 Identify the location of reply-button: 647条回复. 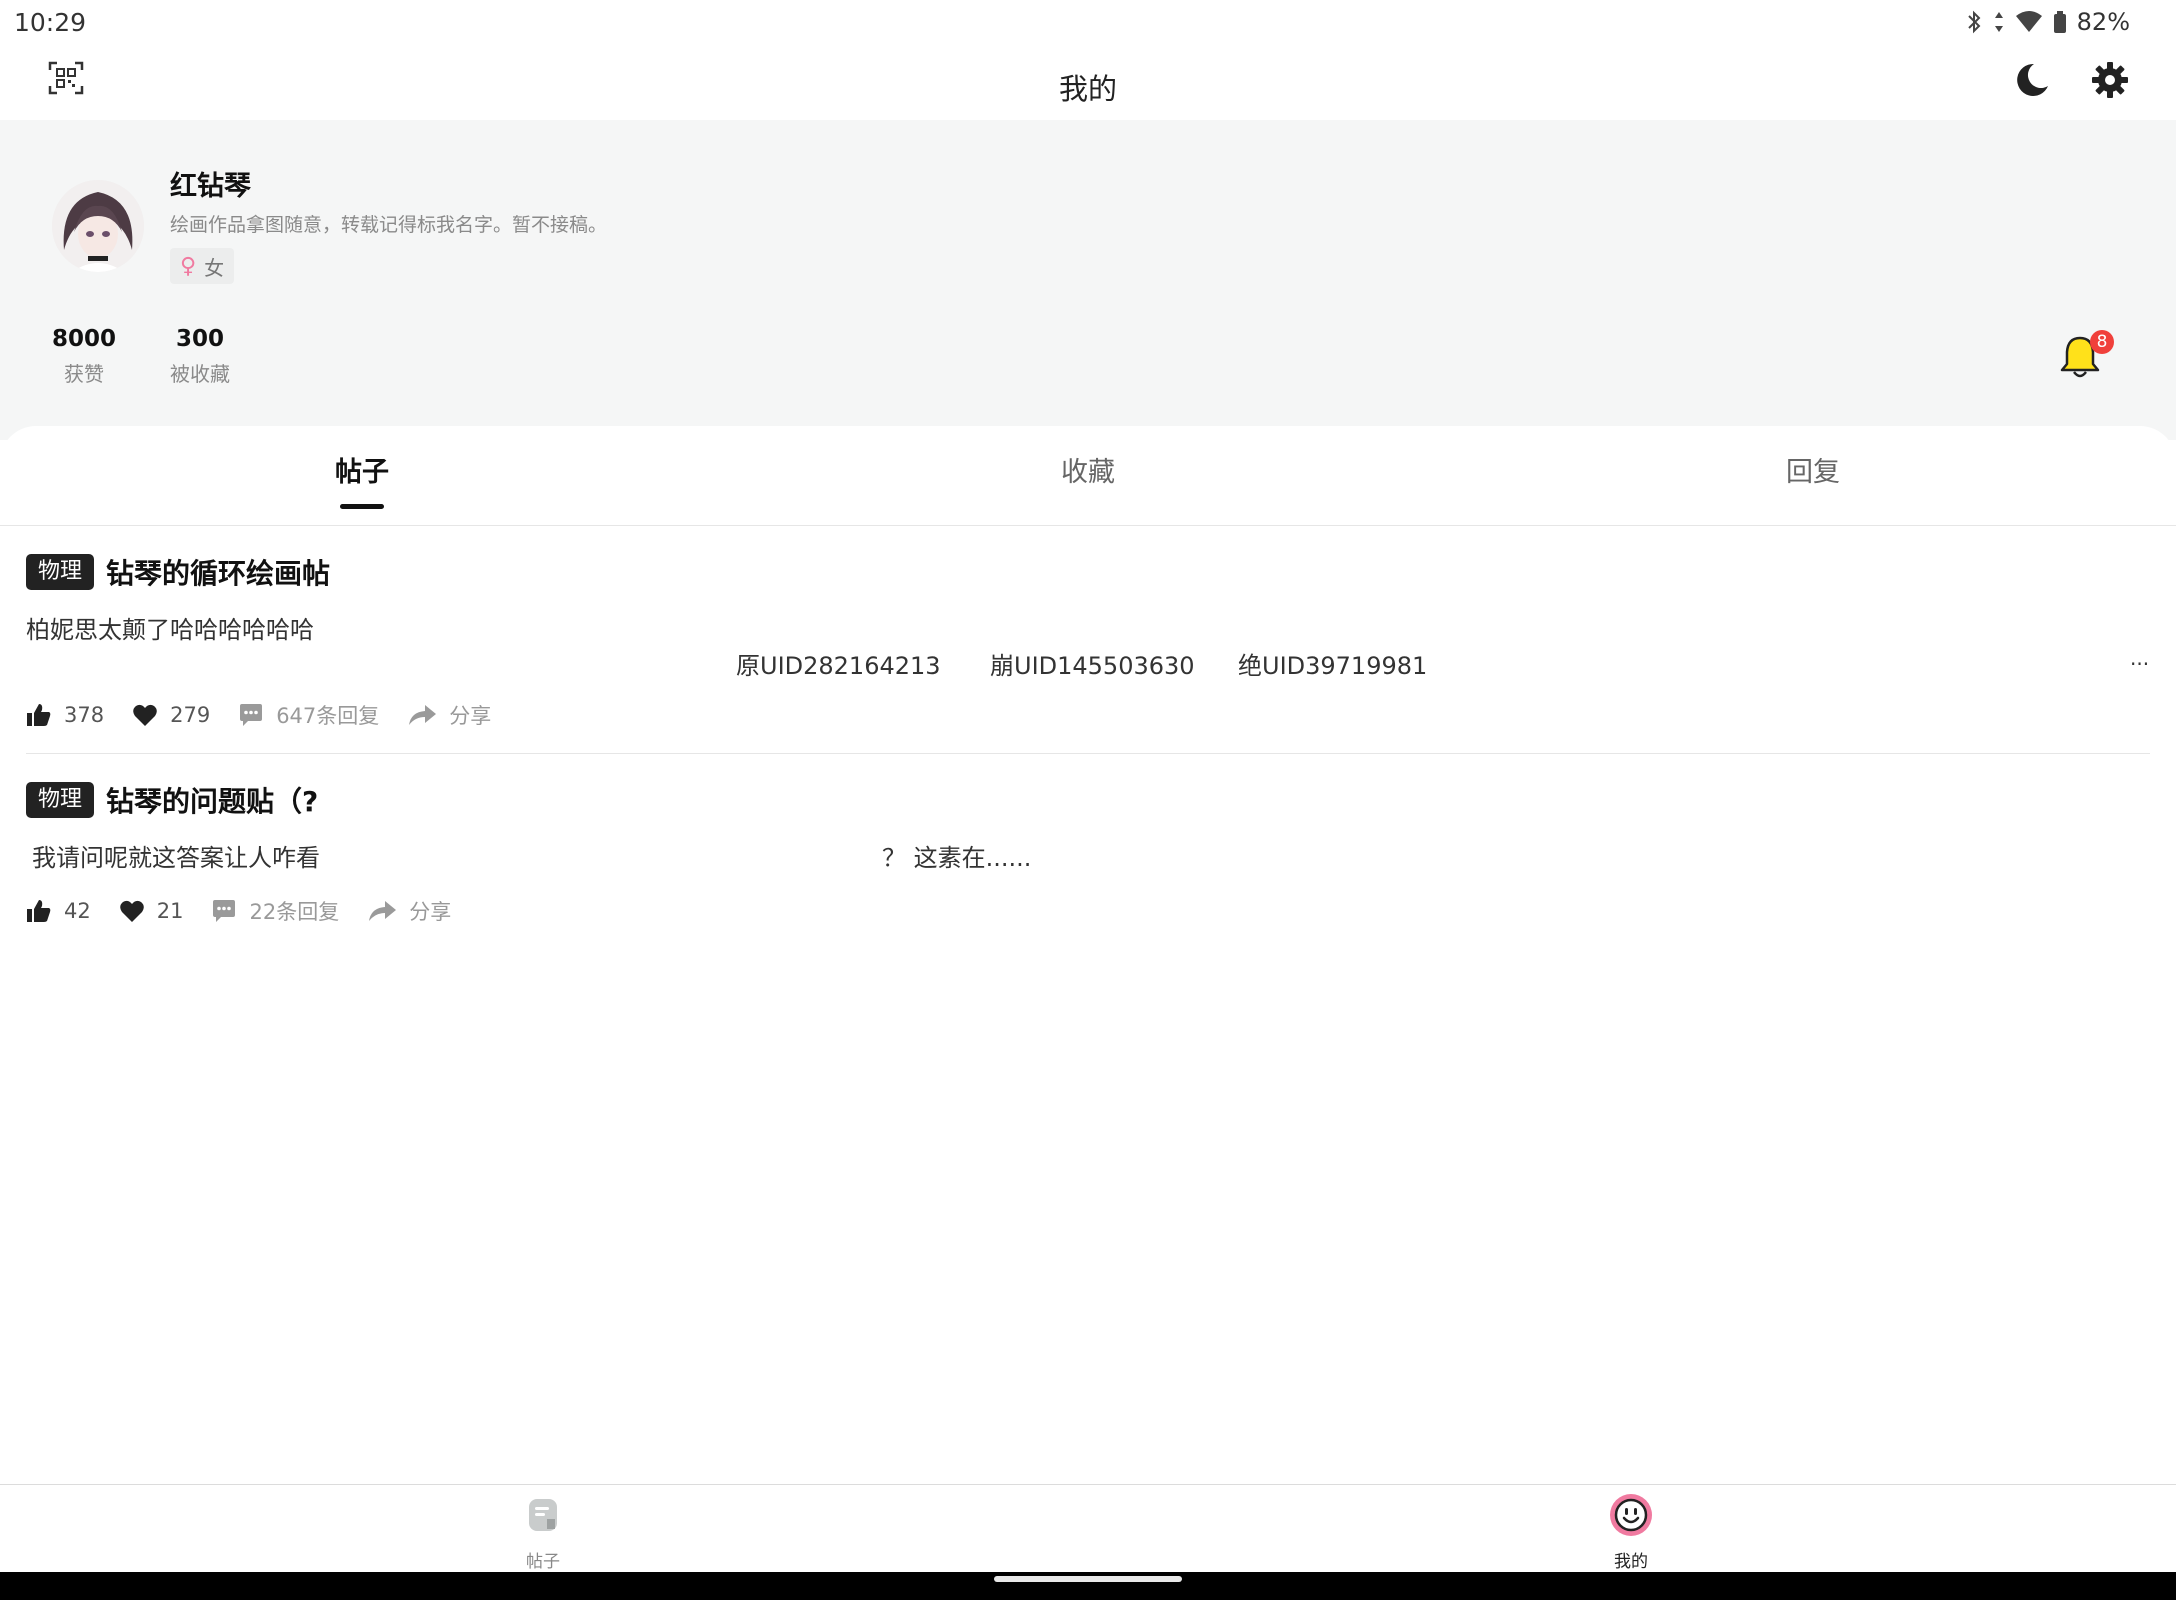
(308, 715).